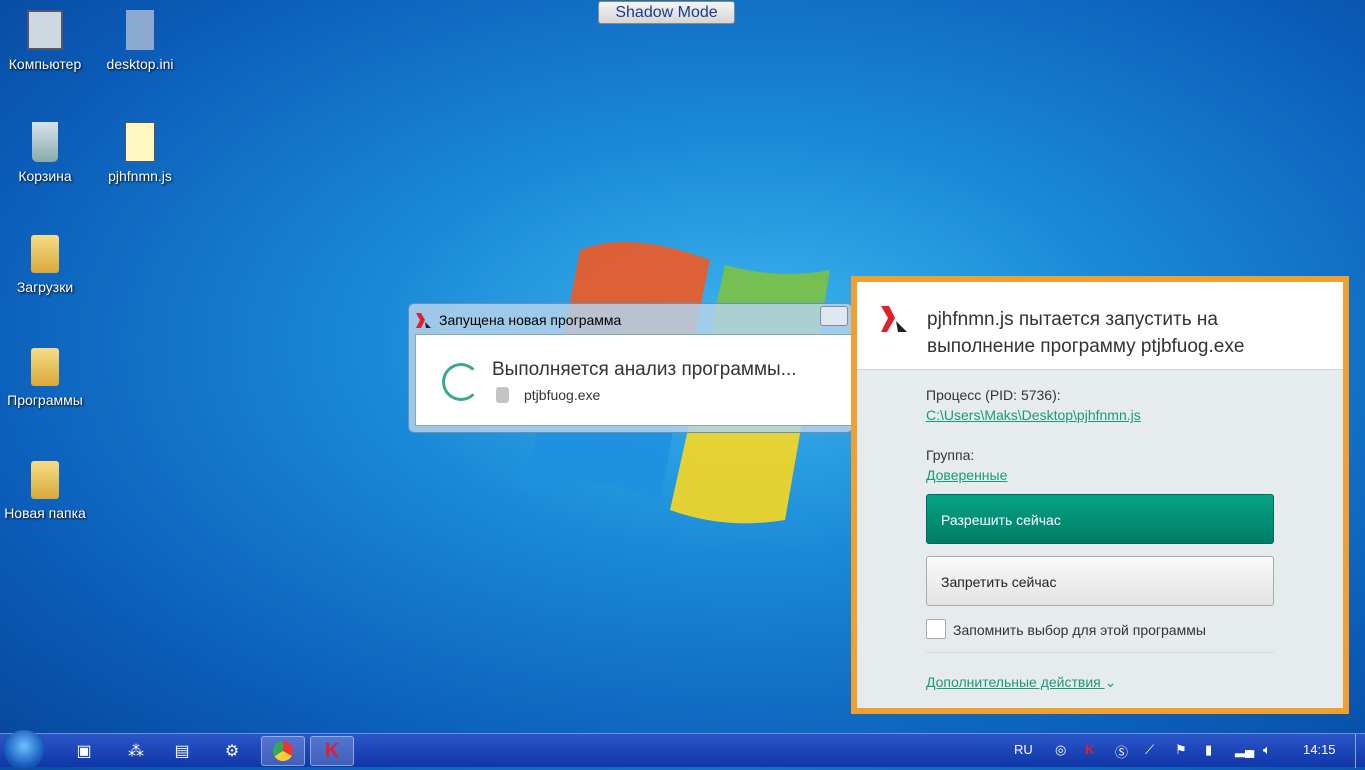  I want to click on remember-checkbox, so click(936, 629).